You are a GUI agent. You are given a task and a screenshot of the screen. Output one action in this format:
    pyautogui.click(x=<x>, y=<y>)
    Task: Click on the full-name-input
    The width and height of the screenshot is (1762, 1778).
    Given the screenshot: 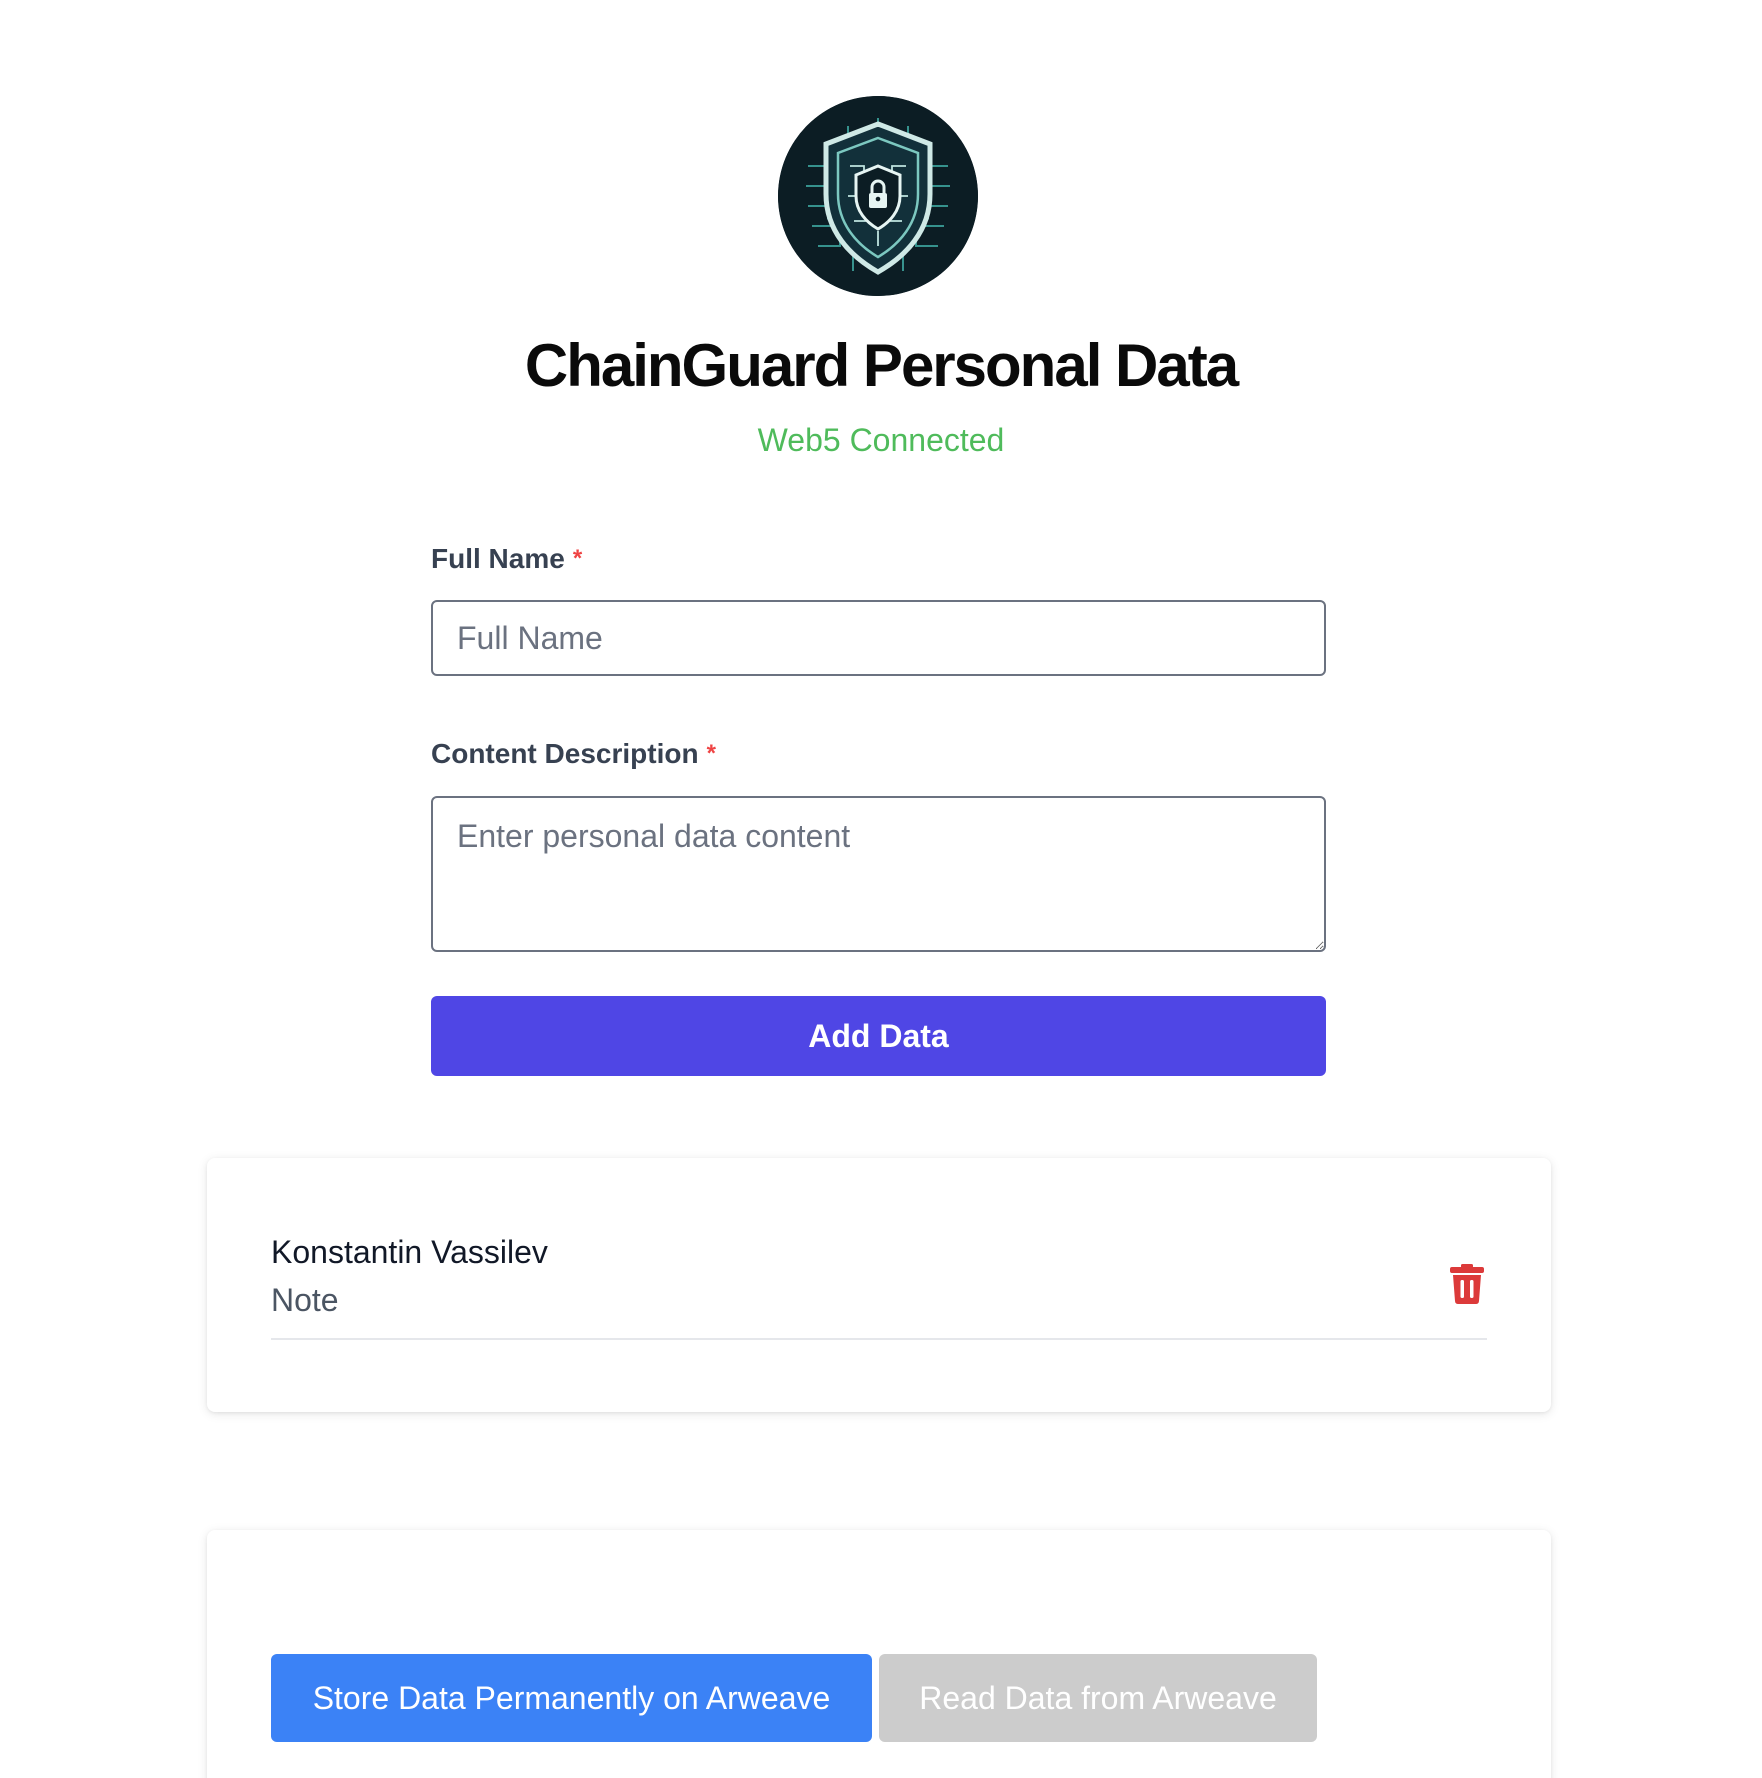 What is the action you would take?
    pyautogui.click(x=878, y=638)
    